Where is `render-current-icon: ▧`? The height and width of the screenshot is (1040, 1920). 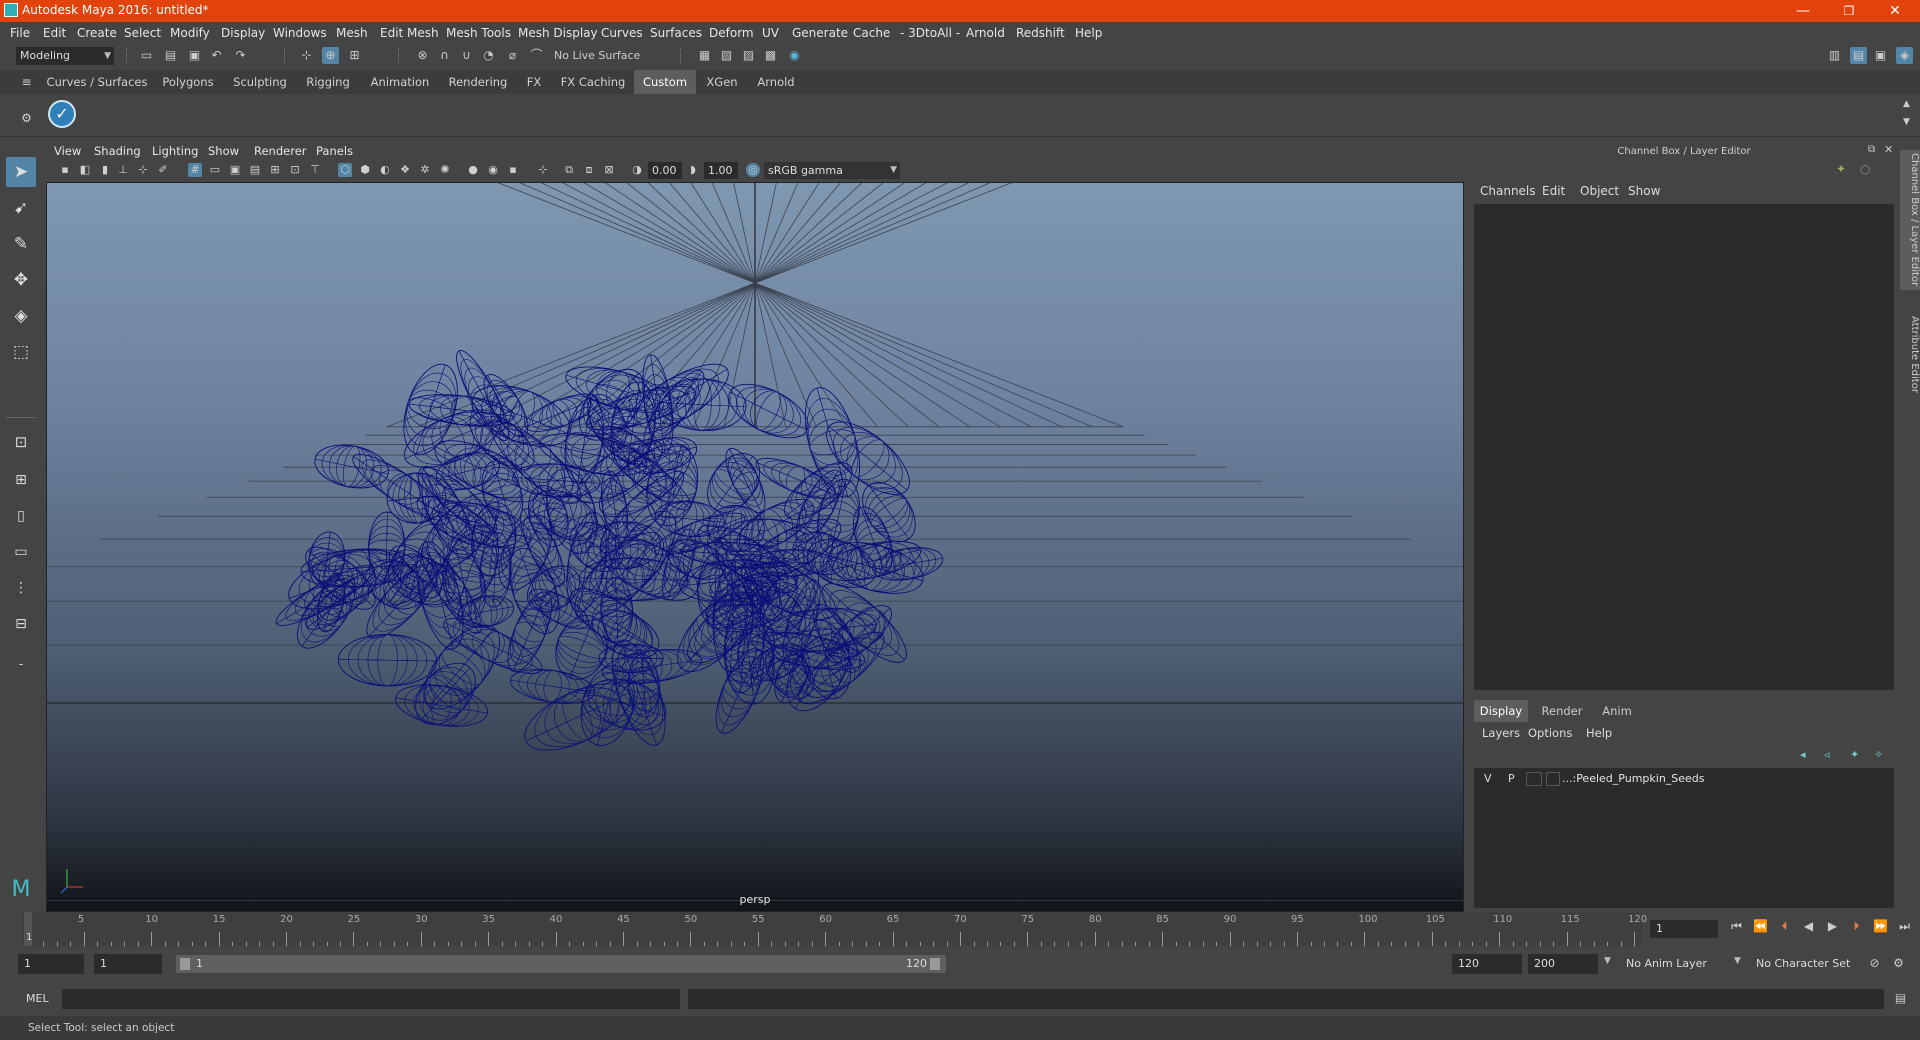 render-current-icon: ▧ is located at coordinates (726, 55).